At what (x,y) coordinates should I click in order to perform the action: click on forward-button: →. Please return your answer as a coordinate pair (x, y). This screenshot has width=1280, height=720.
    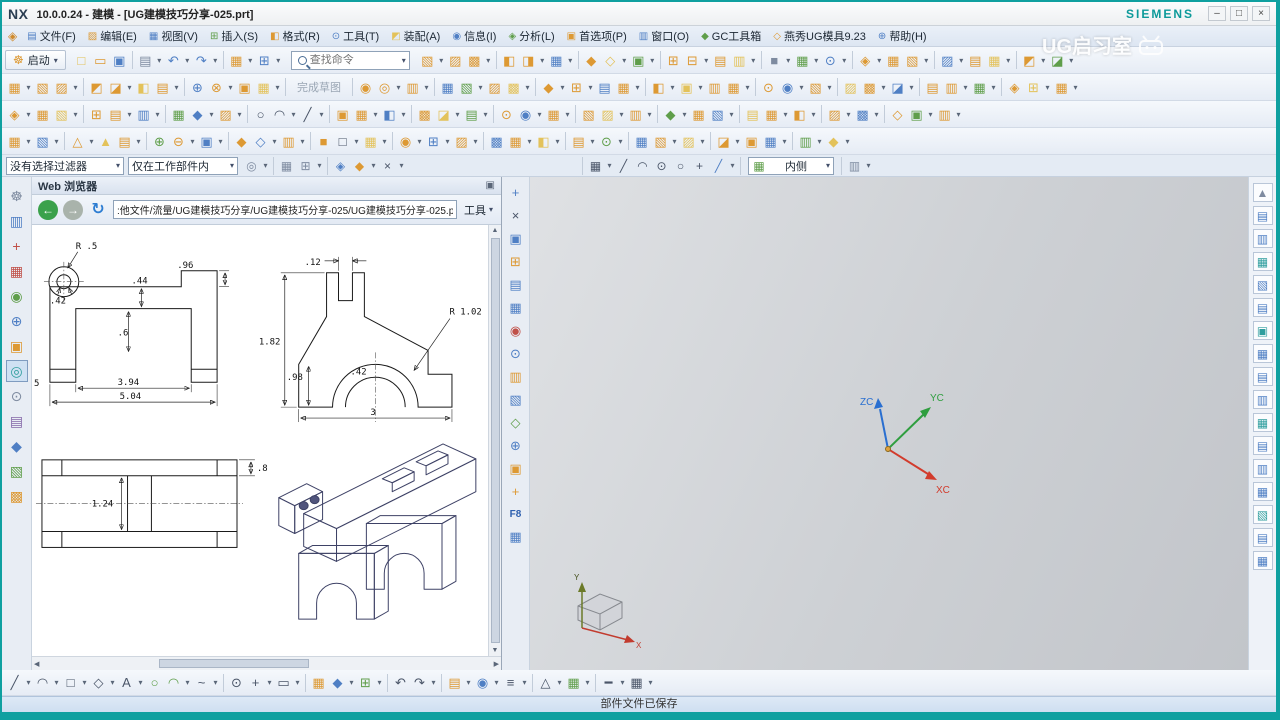
    Looking at the image, I should click on (73, 209).